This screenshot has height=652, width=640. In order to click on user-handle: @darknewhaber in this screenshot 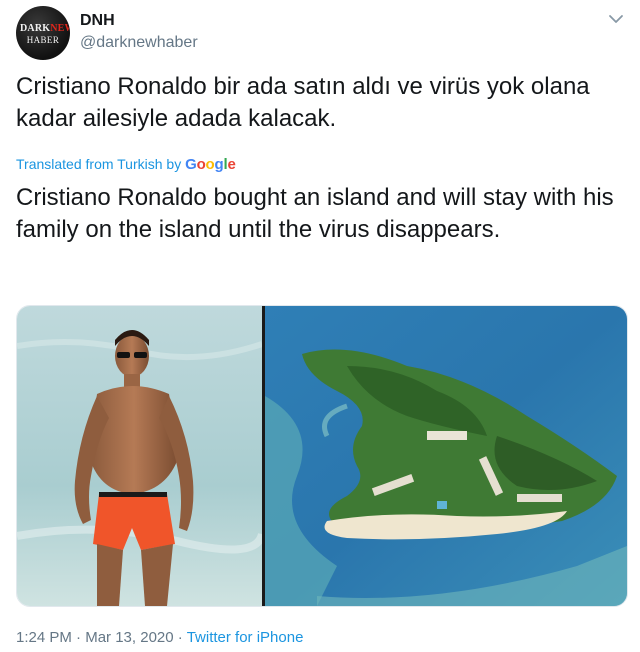, I will do `click(139, 43)`.